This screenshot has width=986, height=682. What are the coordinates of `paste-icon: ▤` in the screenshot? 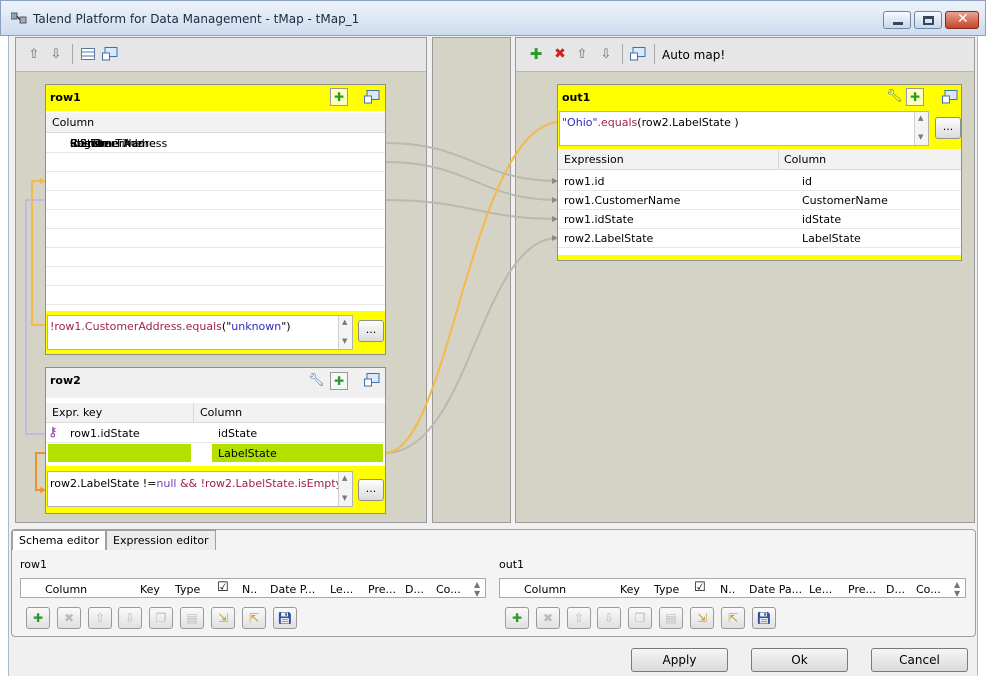 It's located at (192, 618).